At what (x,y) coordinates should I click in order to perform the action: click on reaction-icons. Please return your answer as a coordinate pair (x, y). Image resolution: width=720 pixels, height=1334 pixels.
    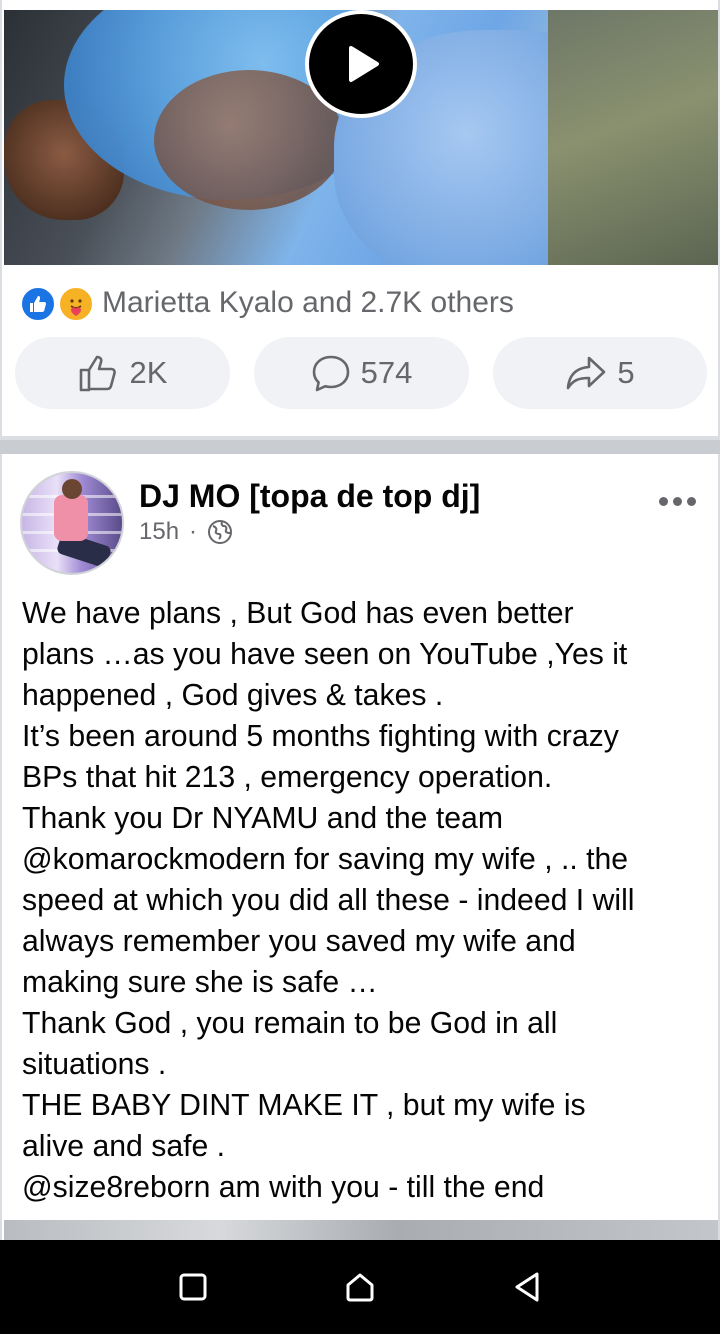
    Looking at the image, I should click on (59, 303).